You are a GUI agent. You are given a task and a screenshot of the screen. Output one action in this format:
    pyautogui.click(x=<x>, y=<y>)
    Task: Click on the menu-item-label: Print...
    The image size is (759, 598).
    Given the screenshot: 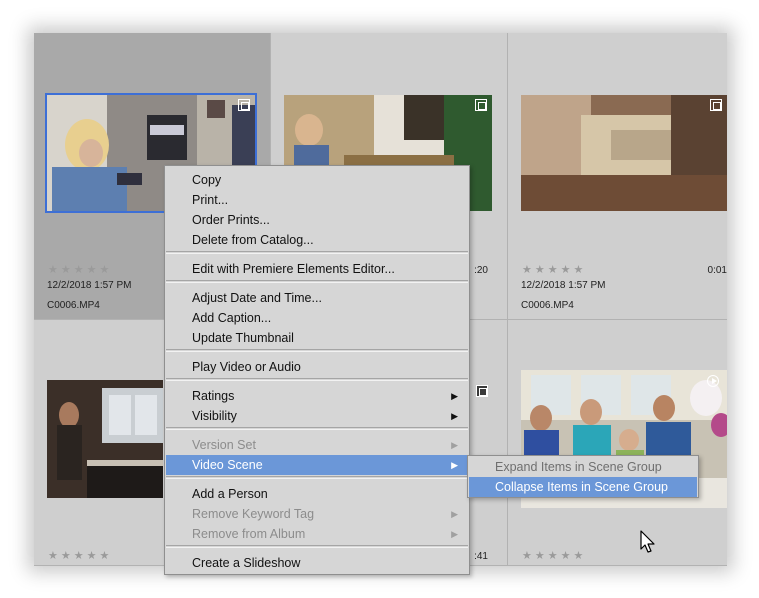 What is the action you would take?
    pyautogui.click(x=210, y=200)
    